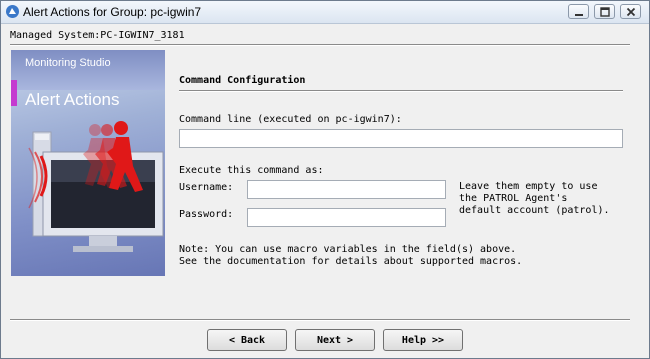  What do you see at coordinates (423, 340) in the screenshot?
I see `help-button: Help >>` at bounding box center [423, 340].